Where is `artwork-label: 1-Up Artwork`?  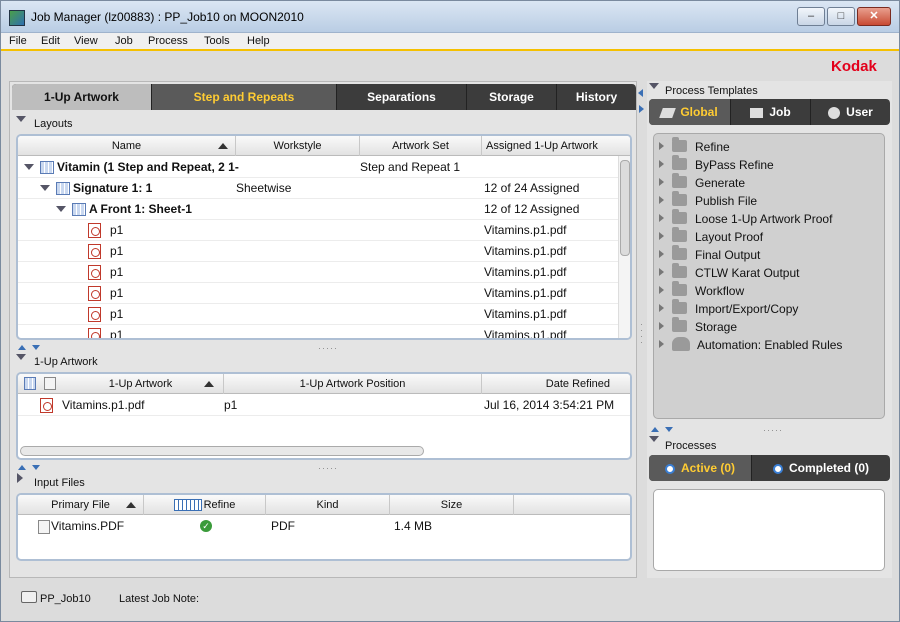 artwork-label: 1-Up Artwork is located at coordinates (66, 362).